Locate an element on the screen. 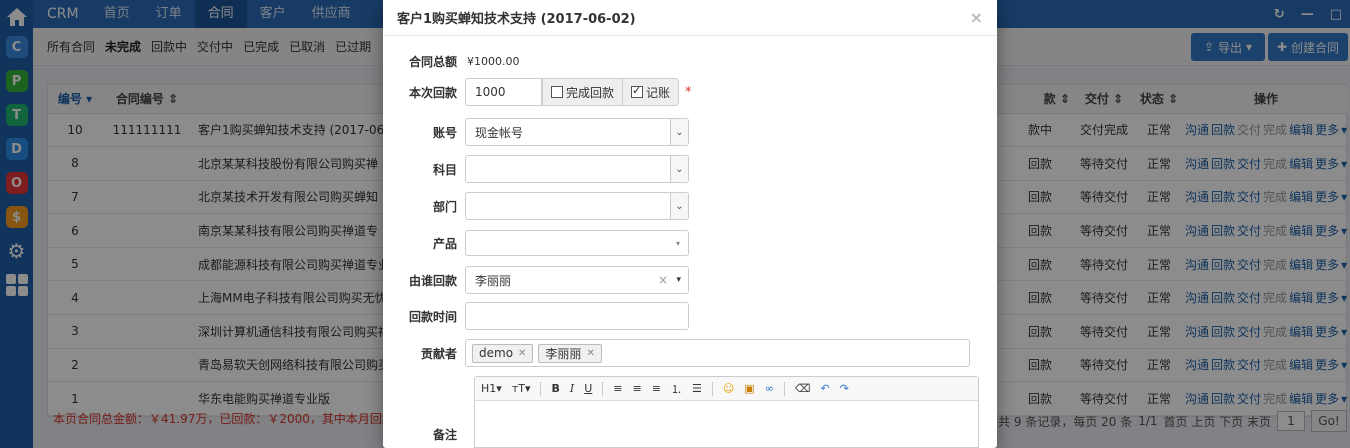  finish-payment-checkbox: 完成回款 is located at coordinates (583, 92).